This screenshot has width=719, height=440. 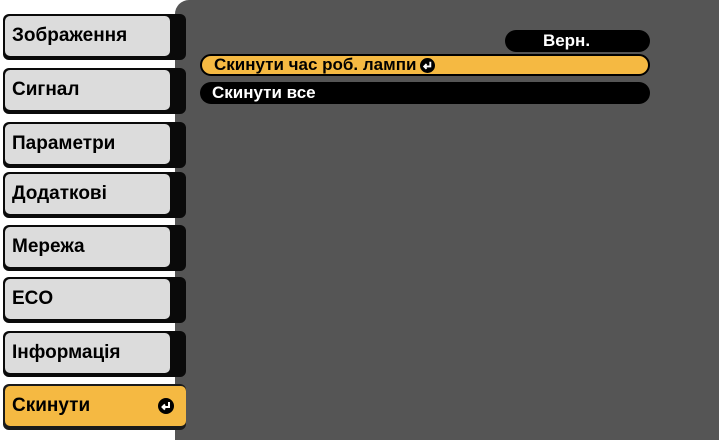 I want to click on sidebar-item-label: Зображення, so click(x=70, y=35).